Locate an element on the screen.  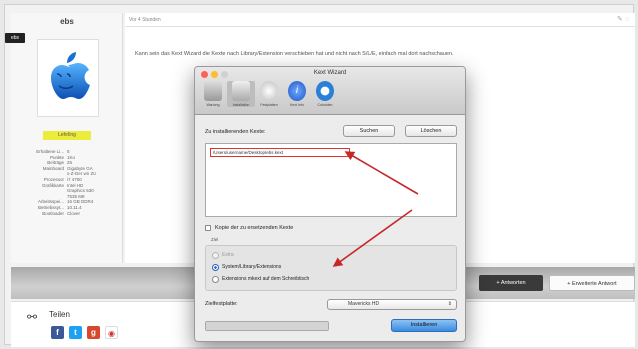
radio-extra-label: Extra is located at coordinates (228, 255).